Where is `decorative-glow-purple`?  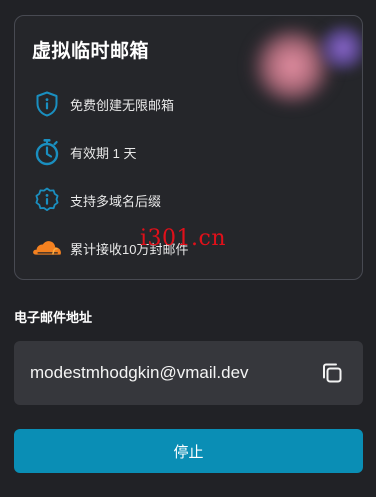
decorative-glow-purple is located at coordinates (338, 48).